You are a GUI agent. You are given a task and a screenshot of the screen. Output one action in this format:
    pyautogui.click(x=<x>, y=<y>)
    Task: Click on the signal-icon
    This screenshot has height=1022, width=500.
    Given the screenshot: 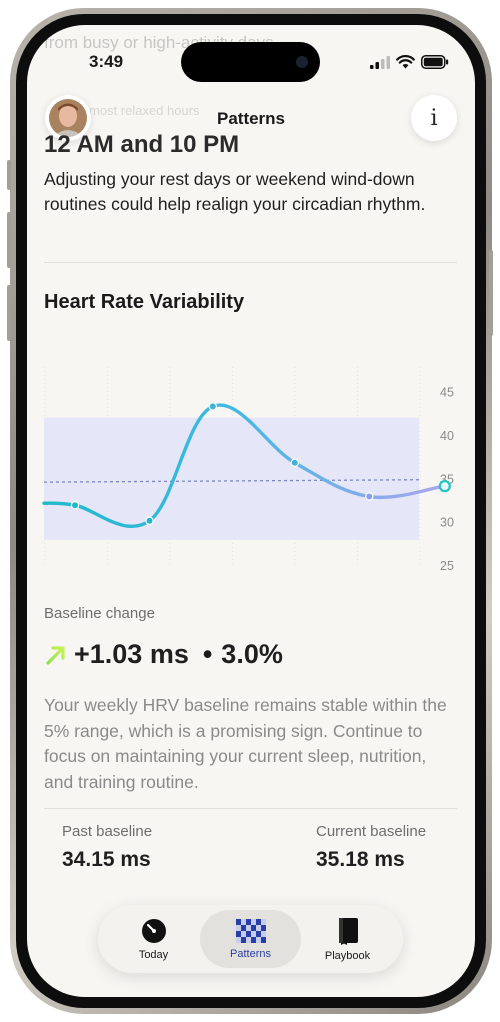 What is the action you would take?
    pyautogui.click(x=380, y=62)
    